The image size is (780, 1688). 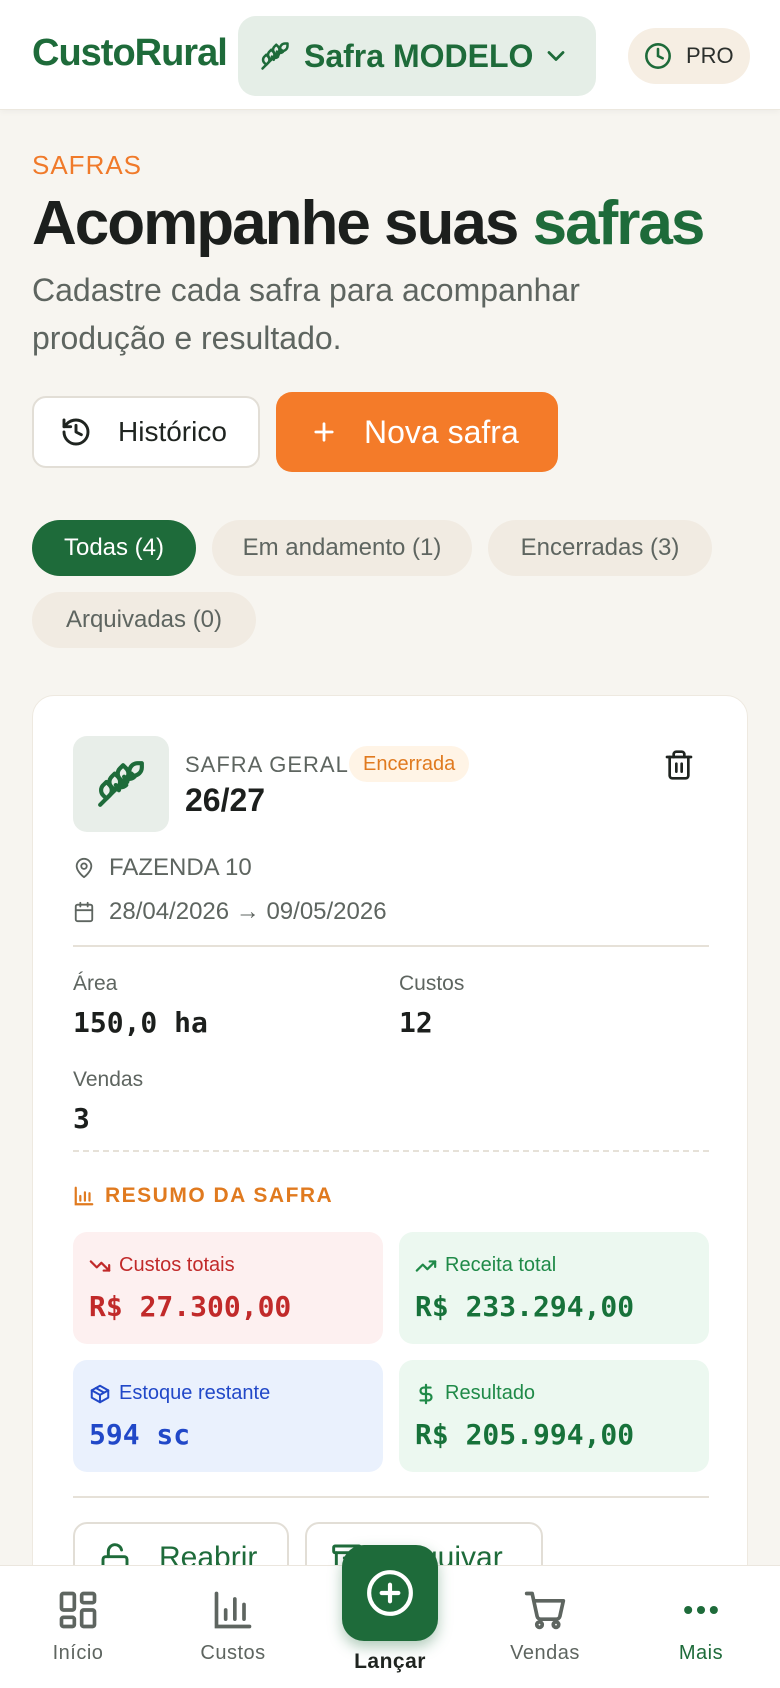 I want to click on safra-selector-label: Safra MODELO, so click(x=419, y=55).